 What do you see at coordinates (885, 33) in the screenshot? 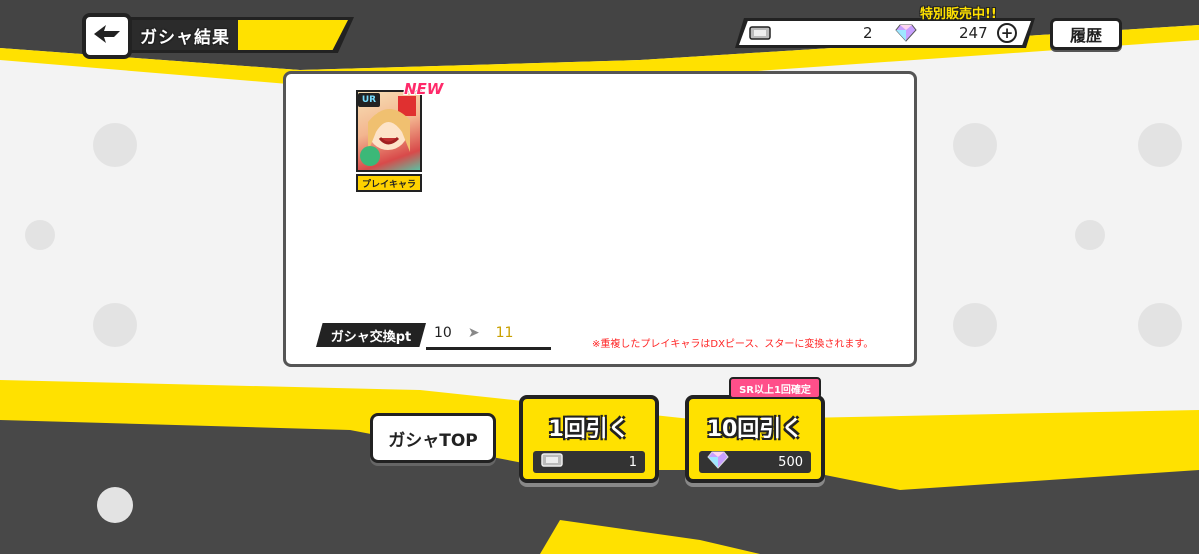
I see `currency-bar: 2 247 +` at bounding box center [885, 33].